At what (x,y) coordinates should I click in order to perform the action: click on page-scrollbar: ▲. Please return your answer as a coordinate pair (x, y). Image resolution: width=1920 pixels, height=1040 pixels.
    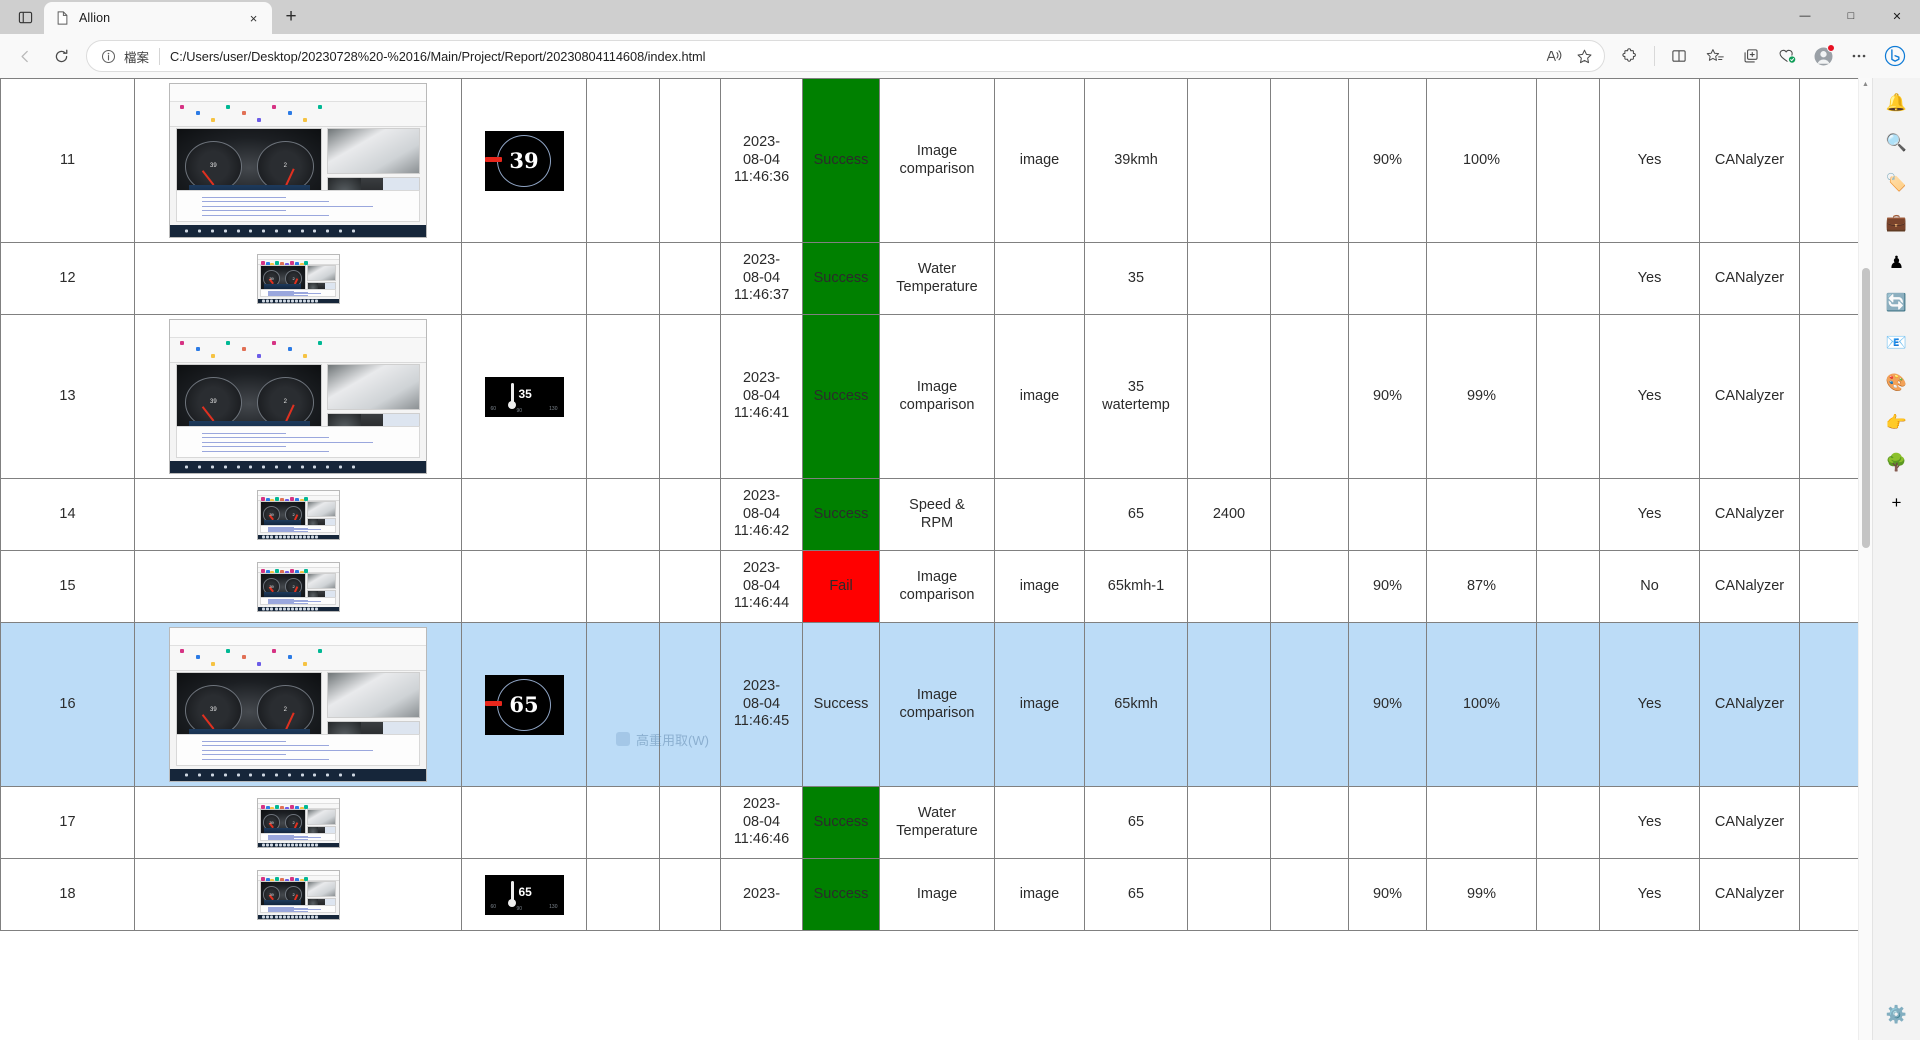
    Looking at the image, I should click on (1865, 559).